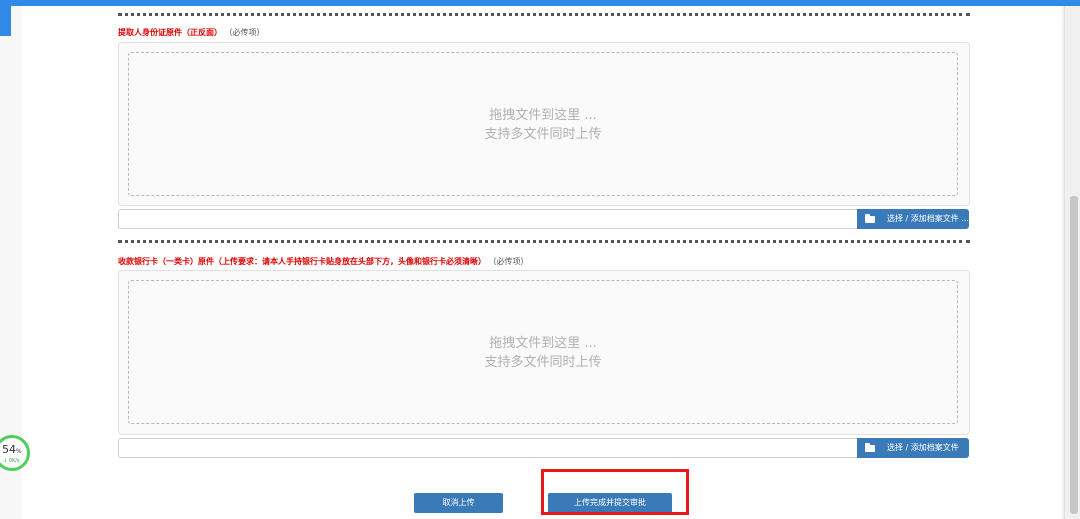 The image size is (1080, 519). I want to click on bank-card-file-row: 选择 / 添加档案文件, so click(544, 448).